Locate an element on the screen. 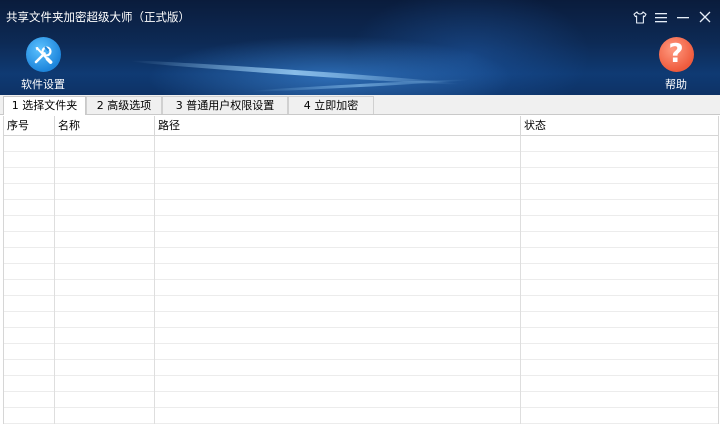 The width and height of the screenshot is (720, 424). skin-icon is located at coordinates (640, 17).